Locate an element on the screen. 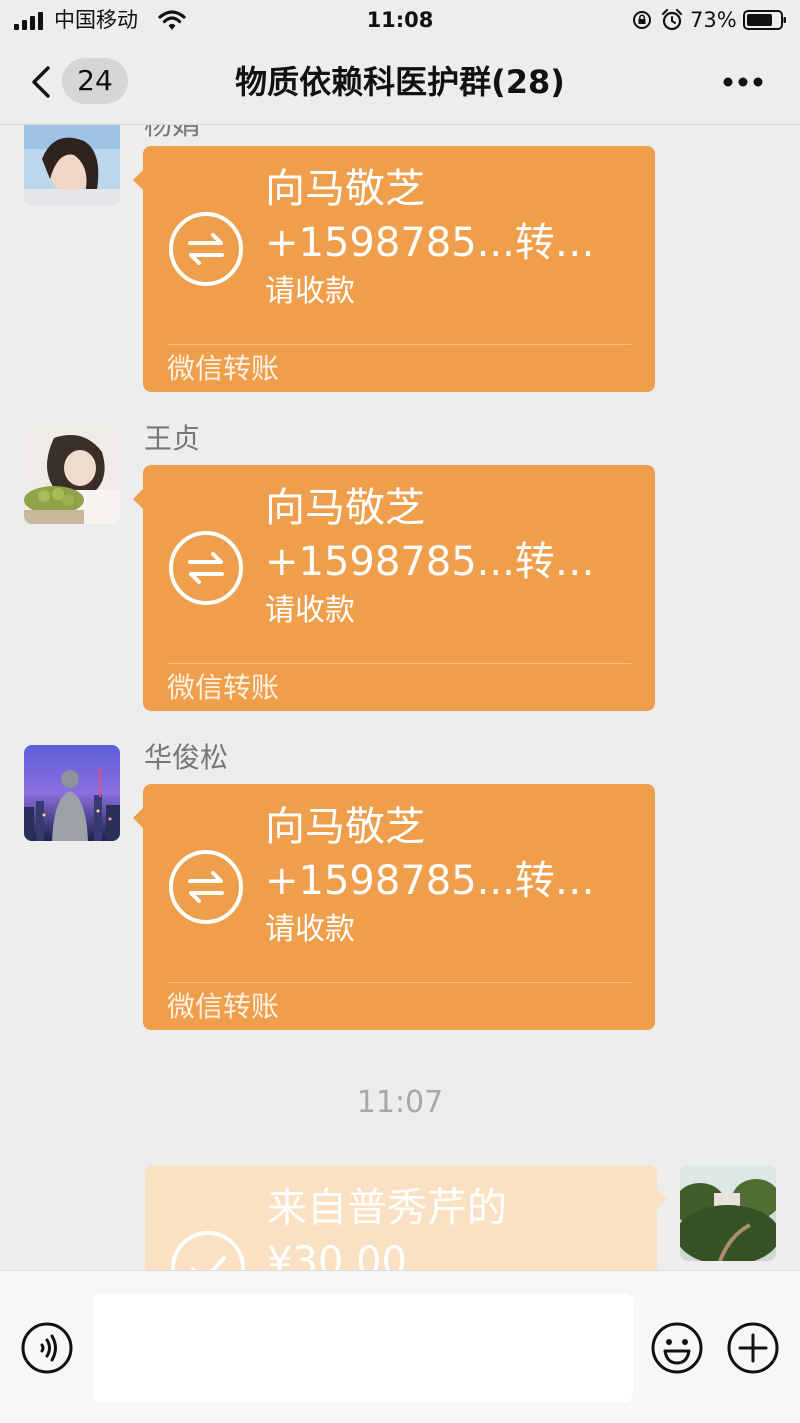 This screenshot has height=1423, width=800. my-avatar is located at coordinates (728, 1213).